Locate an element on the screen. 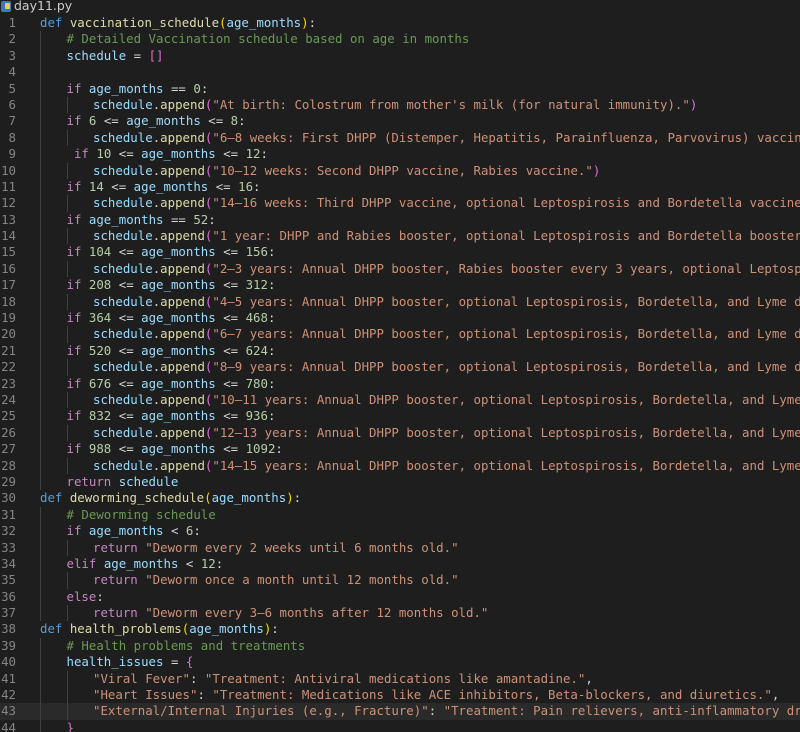  code-line: 17 if 208 <= age_months <= 312: is located at coordinates (400, 285).